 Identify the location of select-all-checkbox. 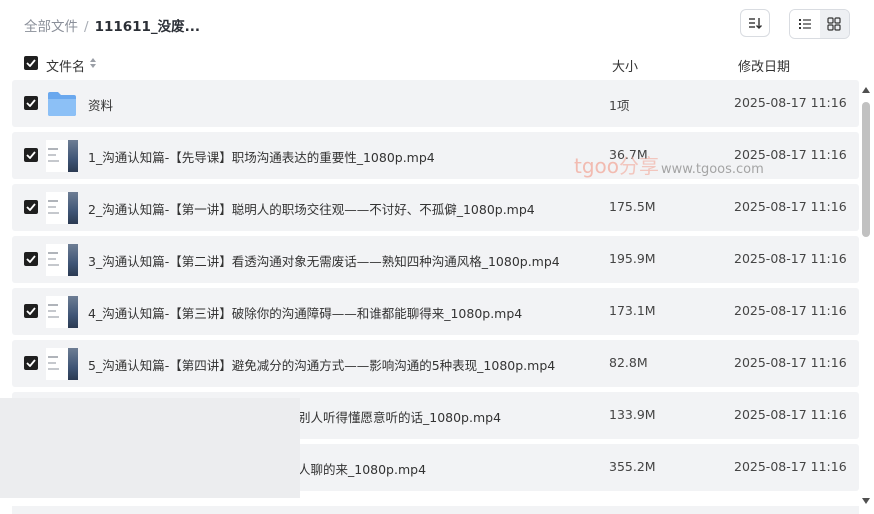
(31, 63).